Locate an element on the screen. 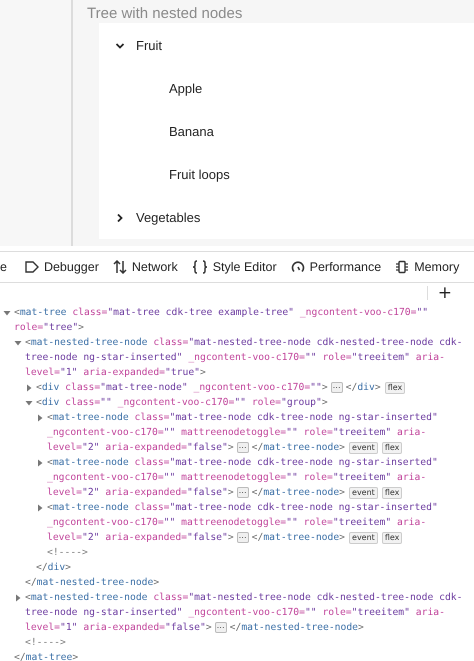 This screenshot has width=474, height=661. arrows-icon is located at coordinates (119, 267).